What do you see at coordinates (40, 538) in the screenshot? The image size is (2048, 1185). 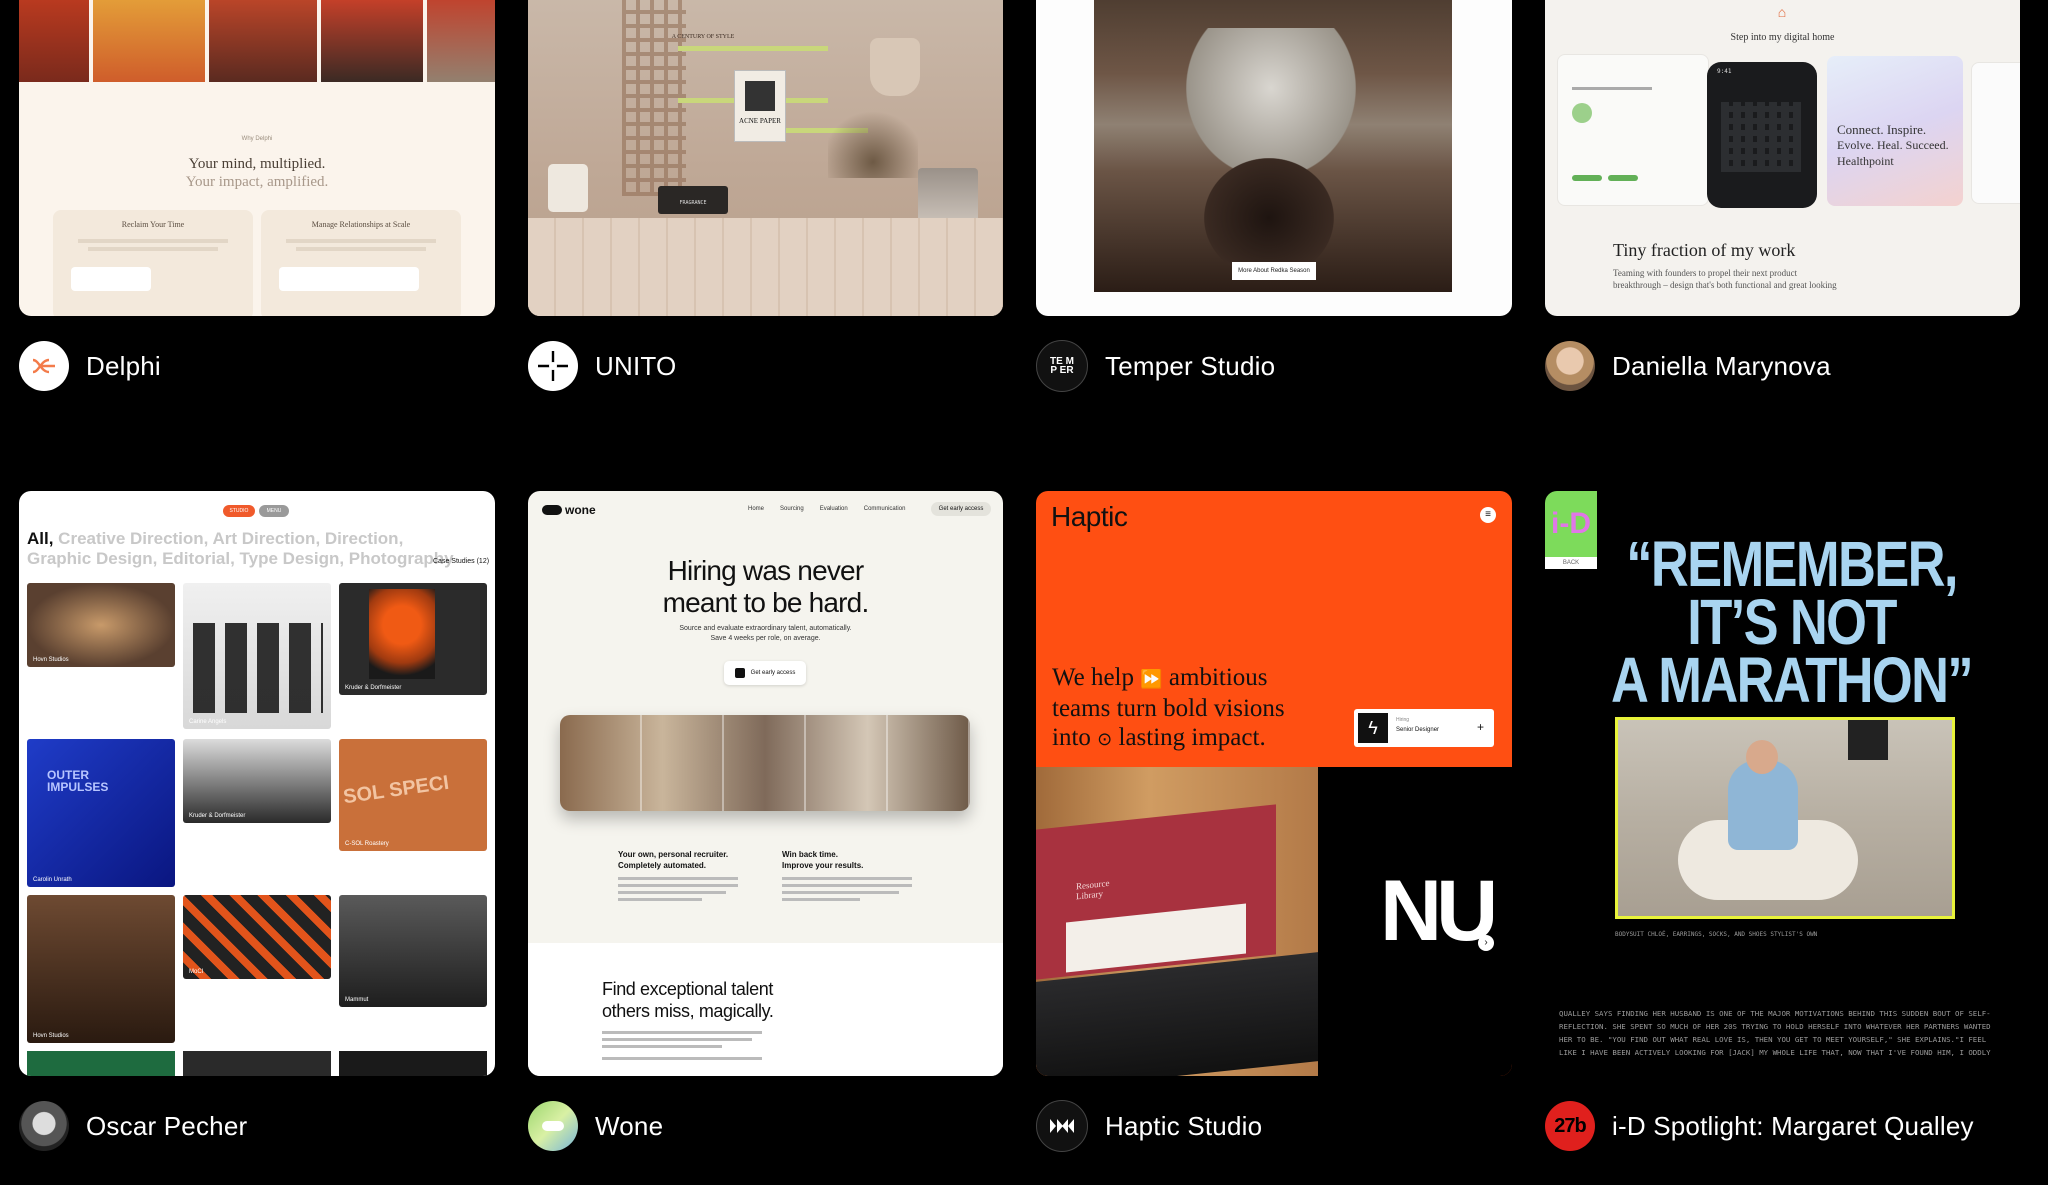 I see `filter-all: All,` at bounding box center [40, 538].